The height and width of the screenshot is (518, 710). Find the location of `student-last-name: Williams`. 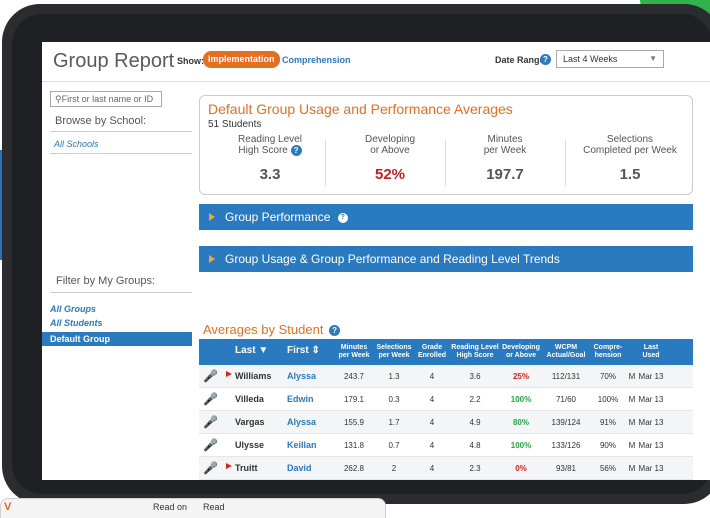

student-last-name: Williams is located at coordinates (253, 376).